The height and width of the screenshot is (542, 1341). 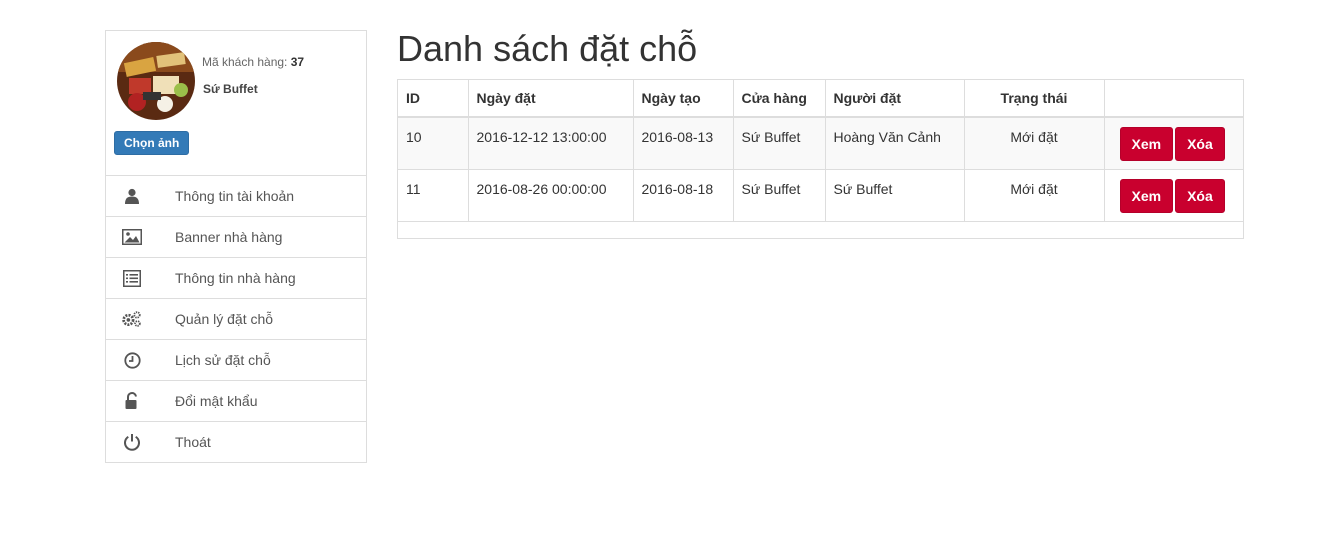 I want to click on column-header-actions, so click(x=1173, y=99).